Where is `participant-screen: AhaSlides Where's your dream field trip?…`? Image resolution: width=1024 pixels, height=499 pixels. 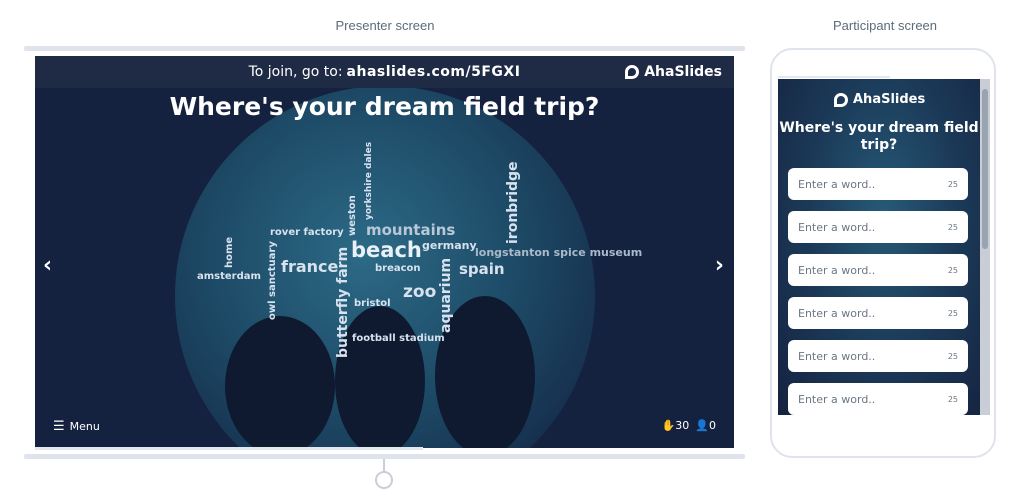 participant-screen: AhaSlides Where's your dream field trip?… is located at coordinates (884, 247).